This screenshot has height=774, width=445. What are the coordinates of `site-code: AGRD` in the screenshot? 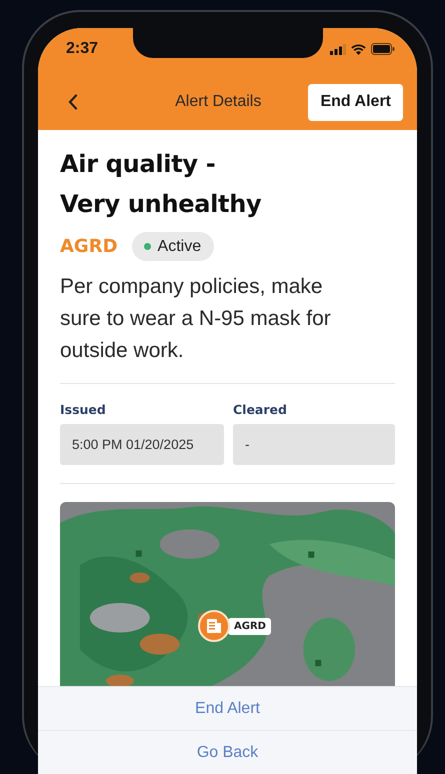 It's located at (89, 246).